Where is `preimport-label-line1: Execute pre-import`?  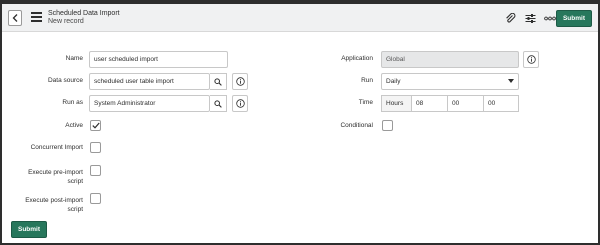
preimport-label-line1: Execute pre-import is located at coordinates (55, 172).